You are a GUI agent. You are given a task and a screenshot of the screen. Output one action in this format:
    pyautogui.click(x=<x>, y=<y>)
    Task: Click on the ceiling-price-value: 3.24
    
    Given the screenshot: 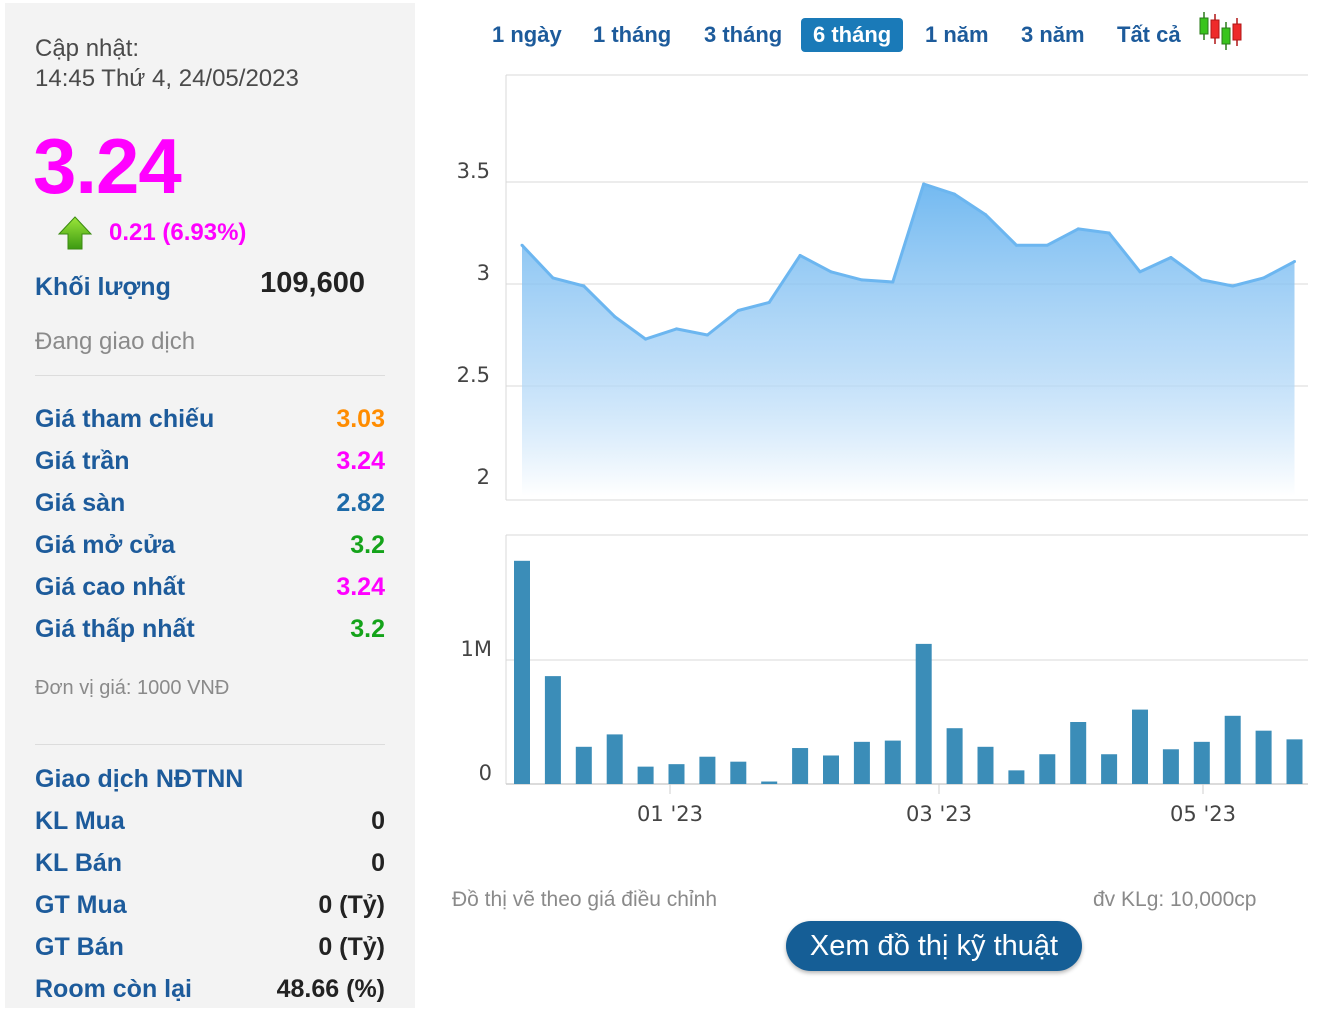 What is the action you would take?
    pyautogui.click(x=360, y=461)
    